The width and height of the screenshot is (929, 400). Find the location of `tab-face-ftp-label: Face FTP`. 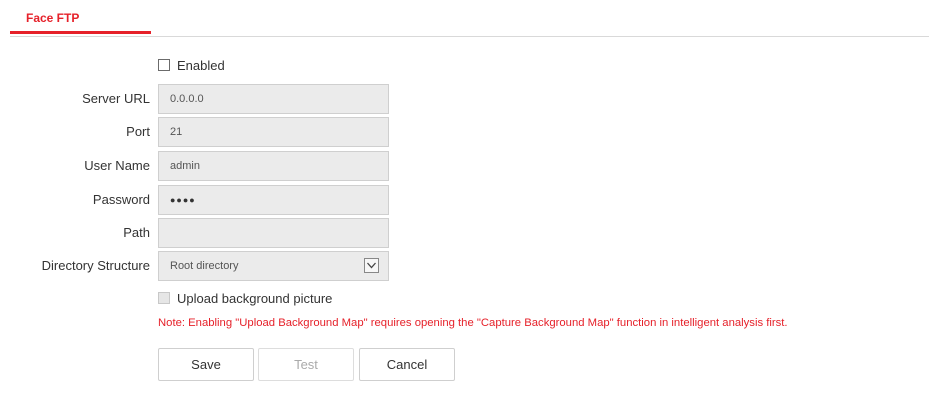

tab-face-ftp-label: Face FTP is located at coordinates (53, 18).